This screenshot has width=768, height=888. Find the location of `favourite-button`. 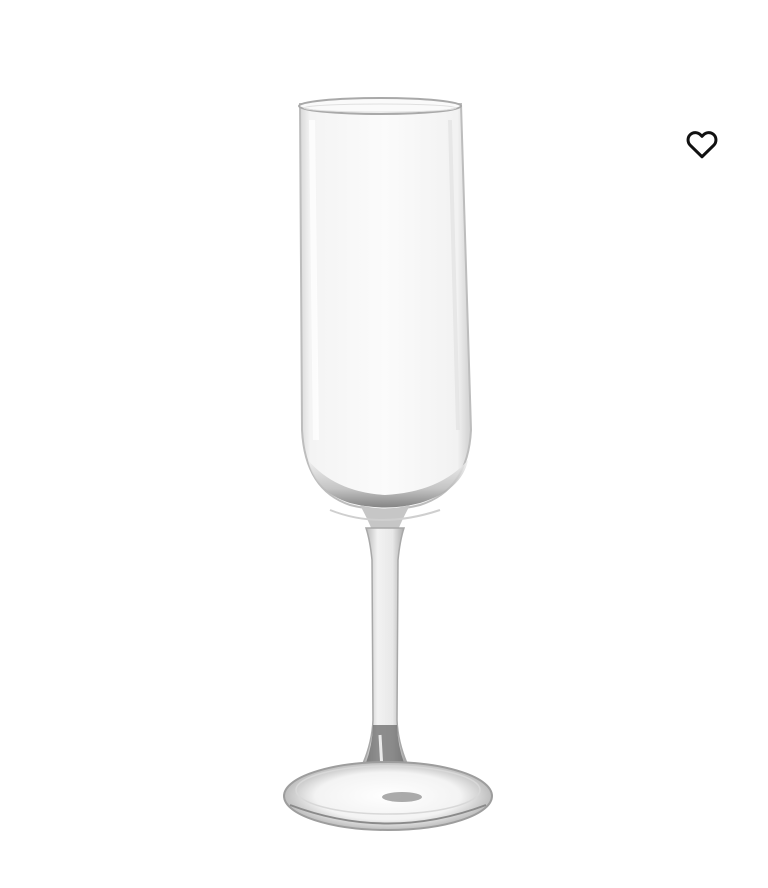

favourite-button is located at coordinates (702, 144).